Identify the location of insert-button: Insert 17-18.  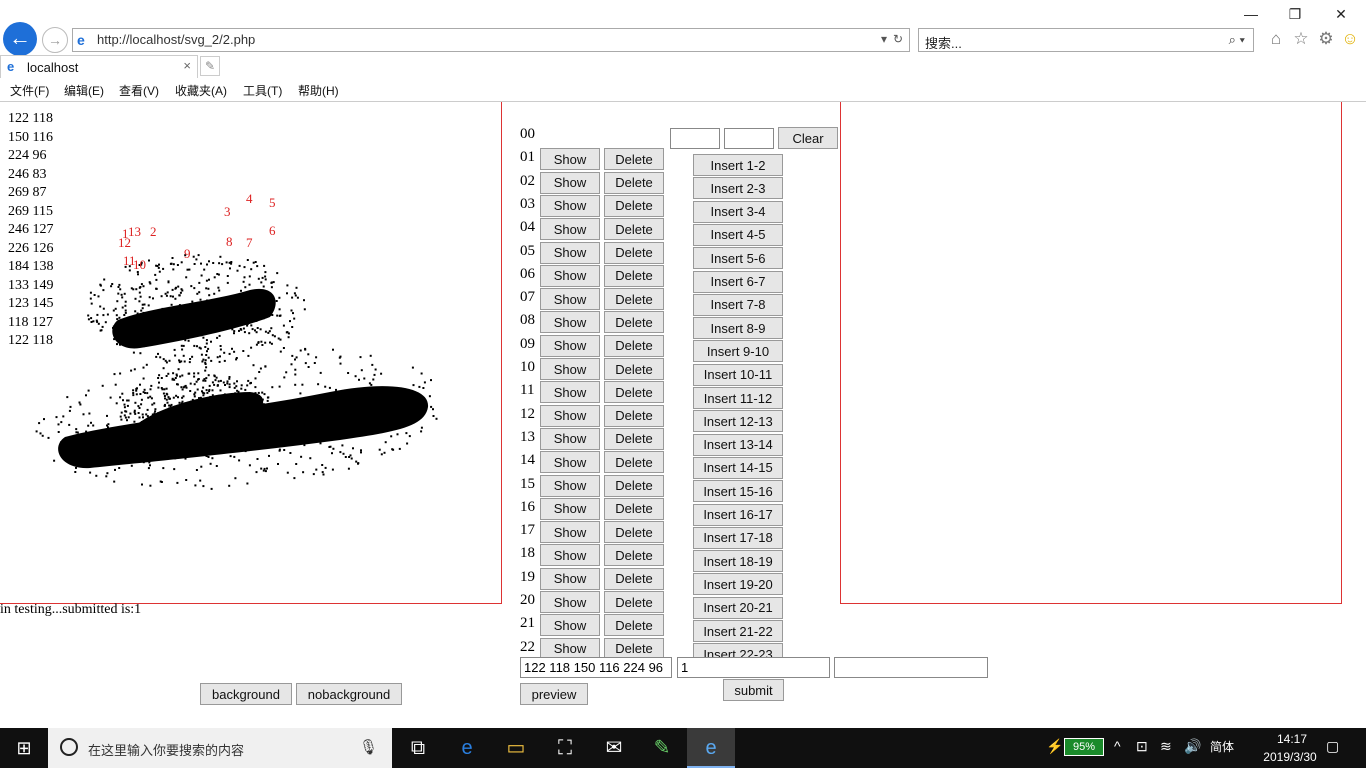
(738, 537).